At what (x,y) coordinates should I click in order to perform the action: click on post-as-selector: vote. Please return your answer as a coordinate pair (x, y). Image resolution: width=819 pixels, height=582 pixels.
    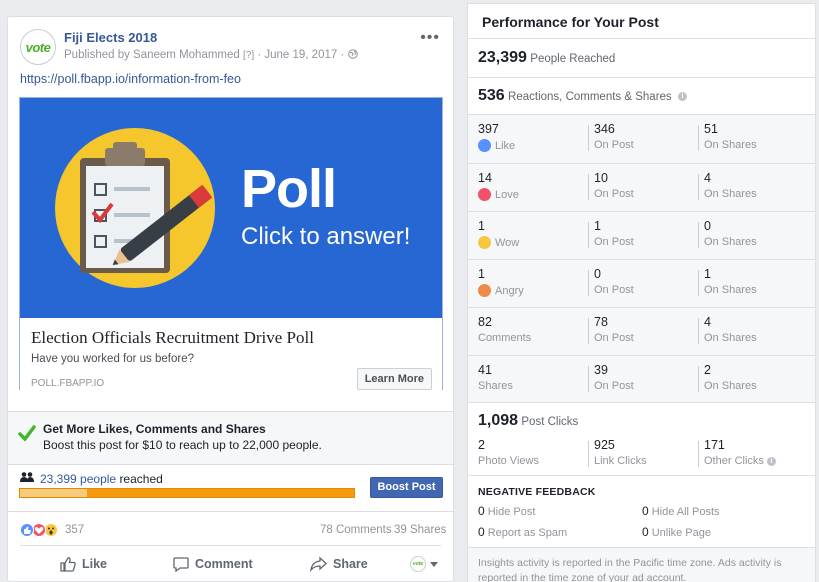
    Looking at the image, I should click on (427, 564).